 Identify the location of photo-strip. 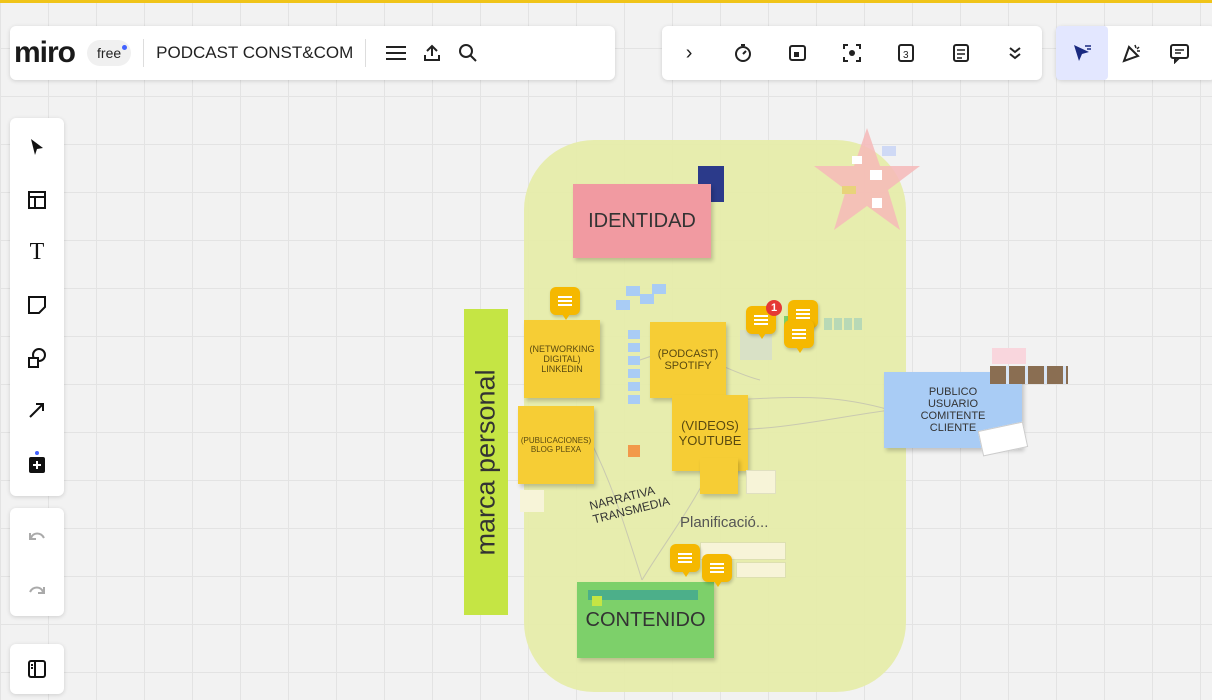
(1029, 375).